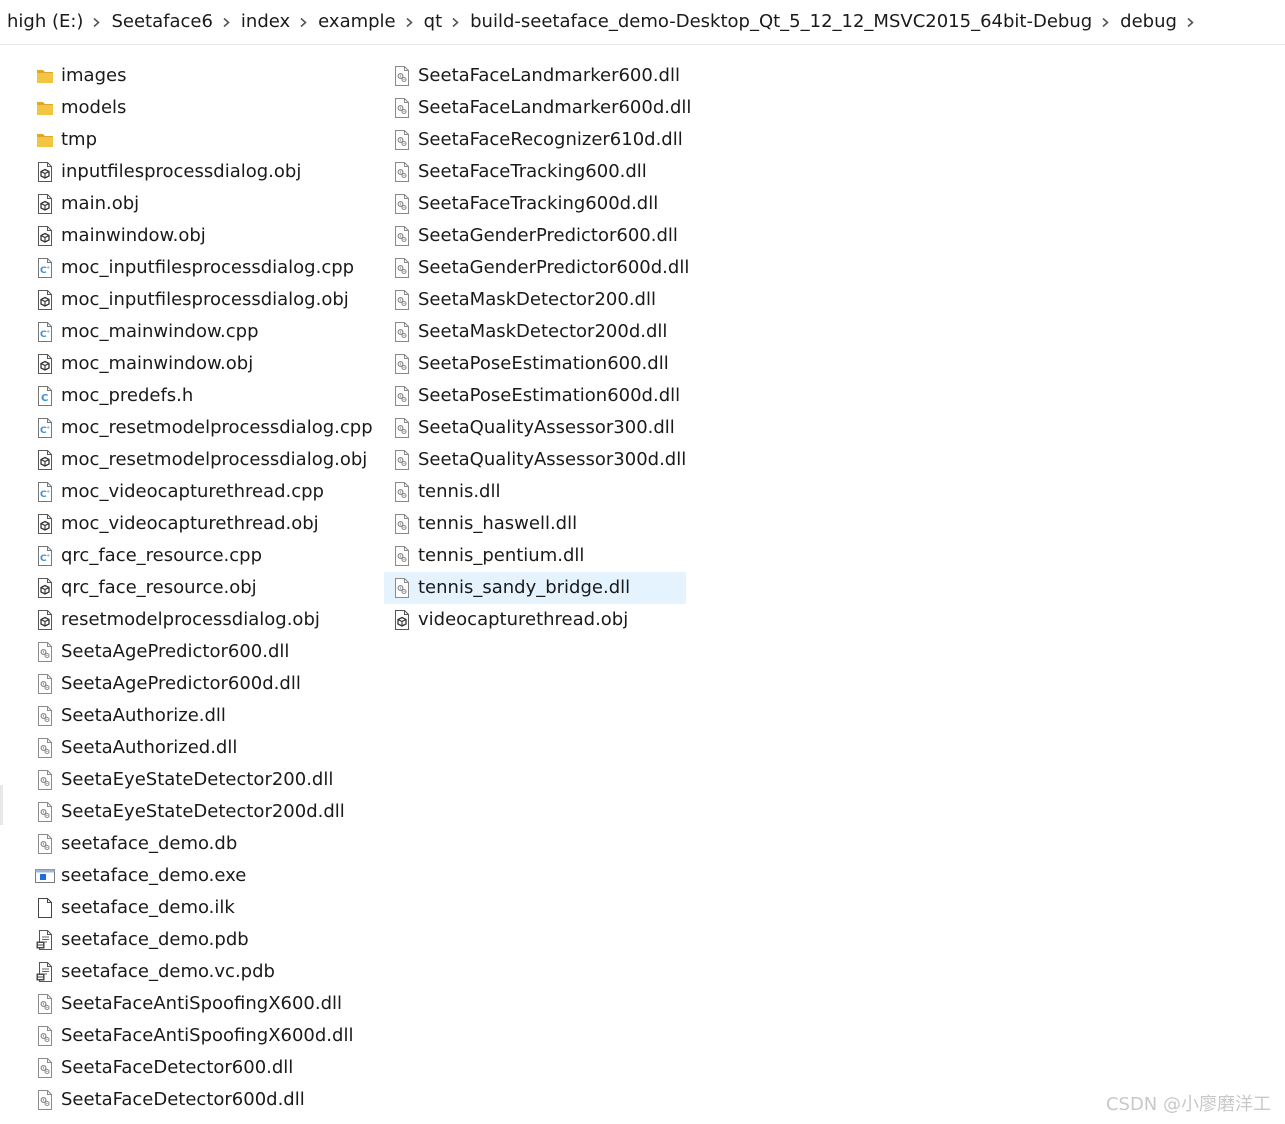 The image size is (1285, 1124). Describe the element at coordinates (198, 1036) in the screenshot. I see `file-item: SeetaFaceAntiSpoofingX600d.dll` at that location.